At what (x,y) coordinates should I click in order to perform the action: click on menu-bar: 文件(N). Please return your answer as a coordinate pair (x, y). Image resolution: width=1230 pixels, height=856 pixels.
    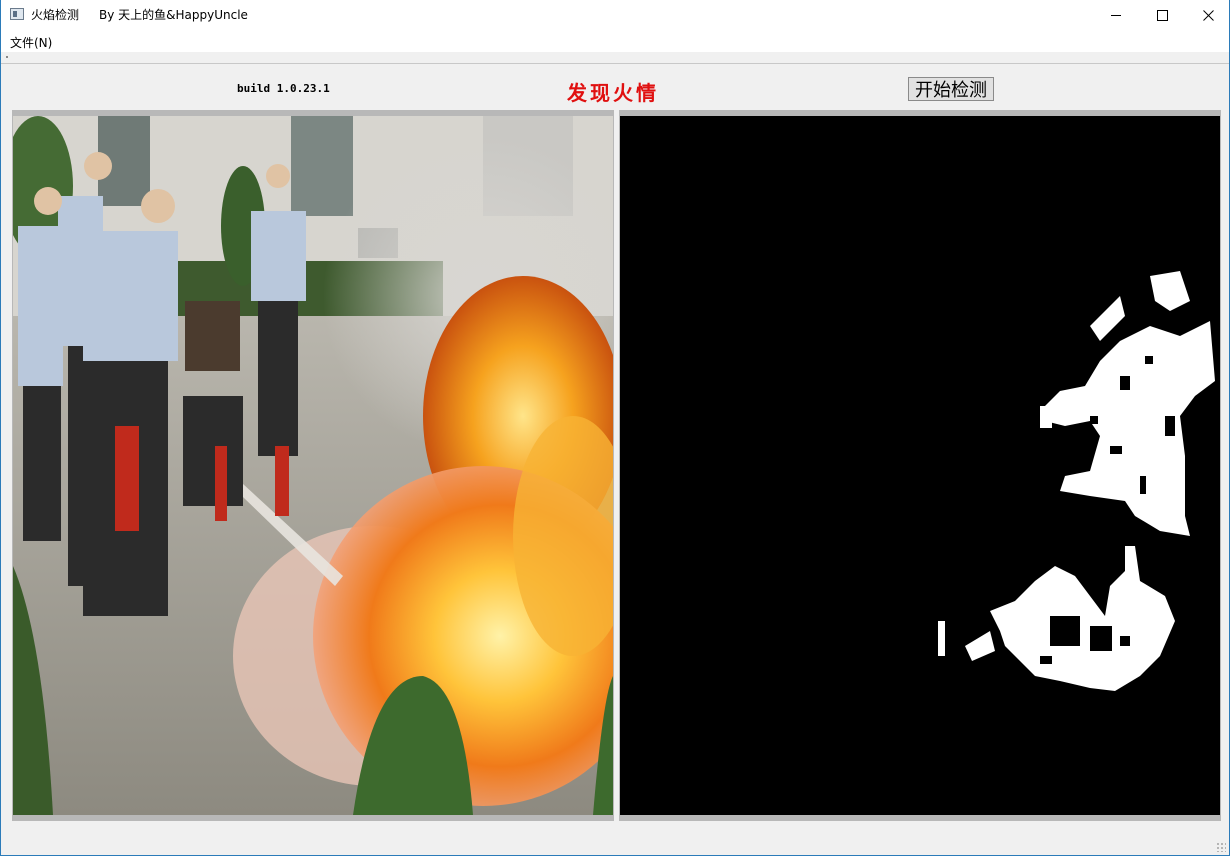
    Looking at the image, I should click on (615, 41).